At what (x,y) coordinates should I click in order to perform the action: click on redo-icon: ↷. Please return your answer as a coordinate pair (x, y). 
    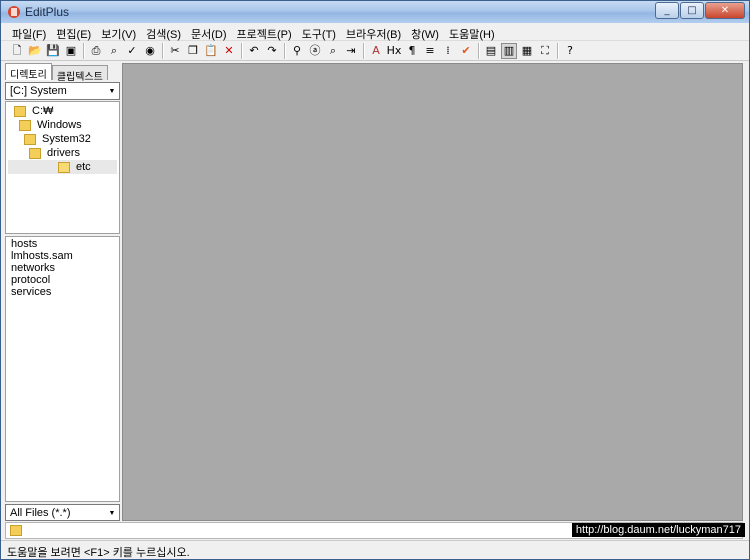
    Looking at the image, I should click on (272, 51).